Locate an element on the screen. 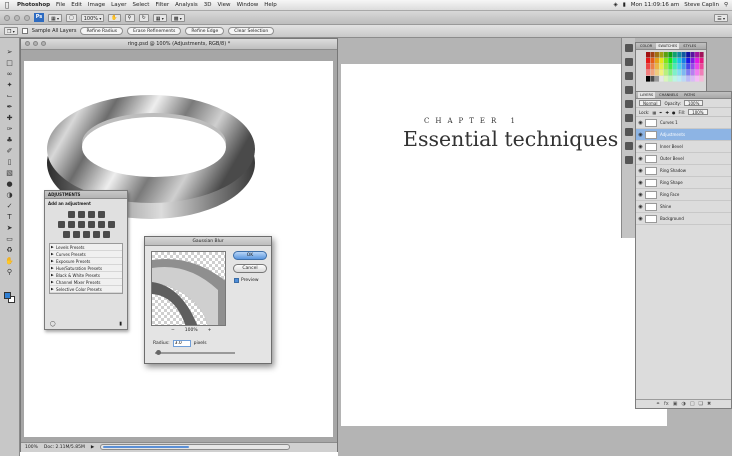  radius-input is located at coordinates (181, 343).